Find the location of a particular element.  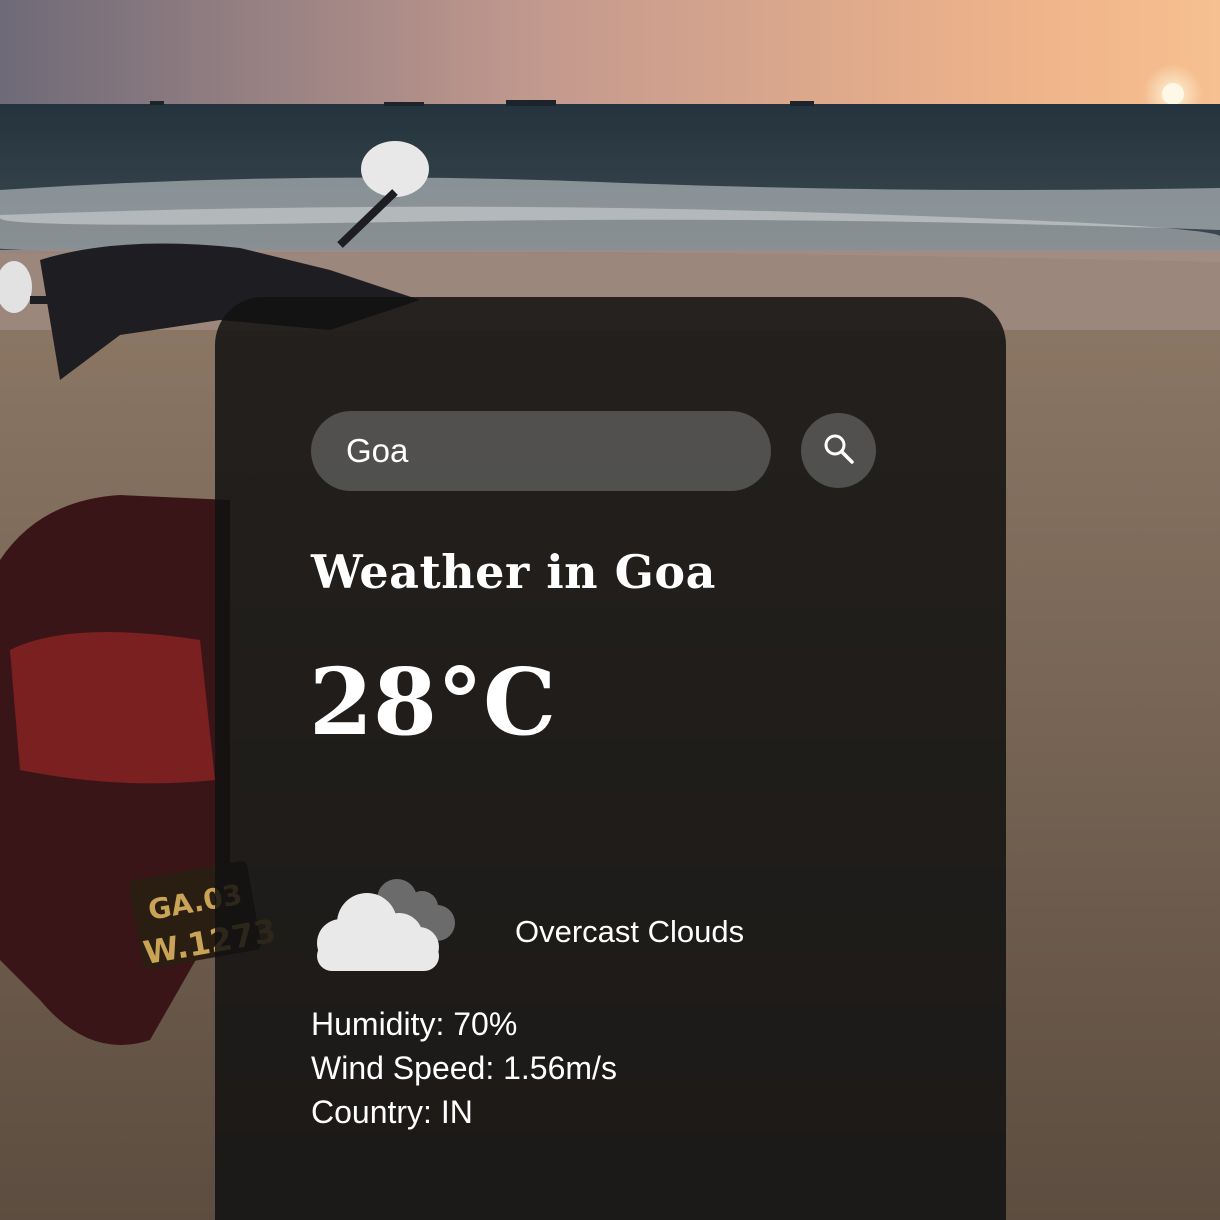

search-icon is located at coordinates (839, 450).